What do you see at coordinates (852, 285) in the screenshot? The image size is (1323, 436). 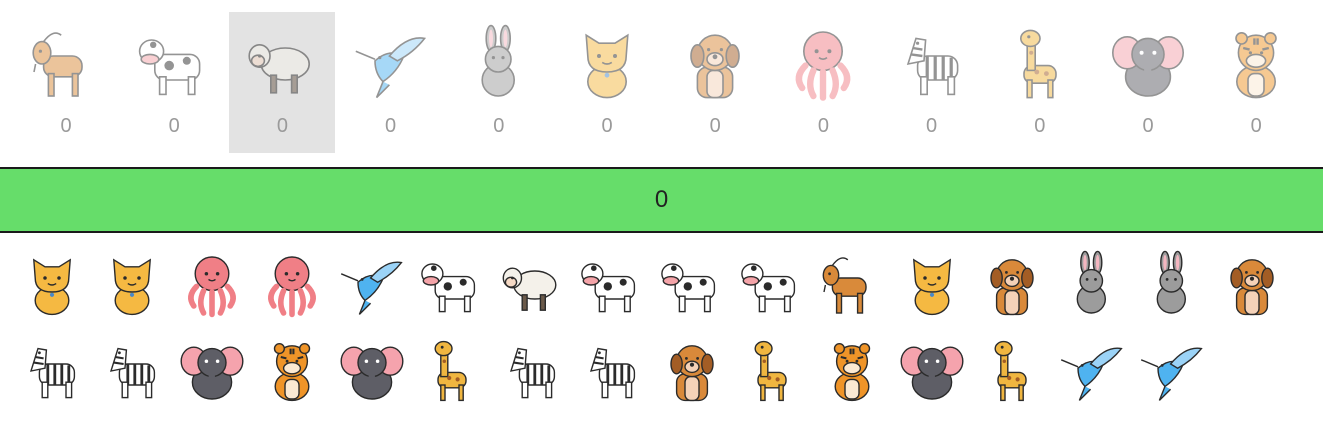 I see `pool-goat-icon` at bounding box center [852, 285].